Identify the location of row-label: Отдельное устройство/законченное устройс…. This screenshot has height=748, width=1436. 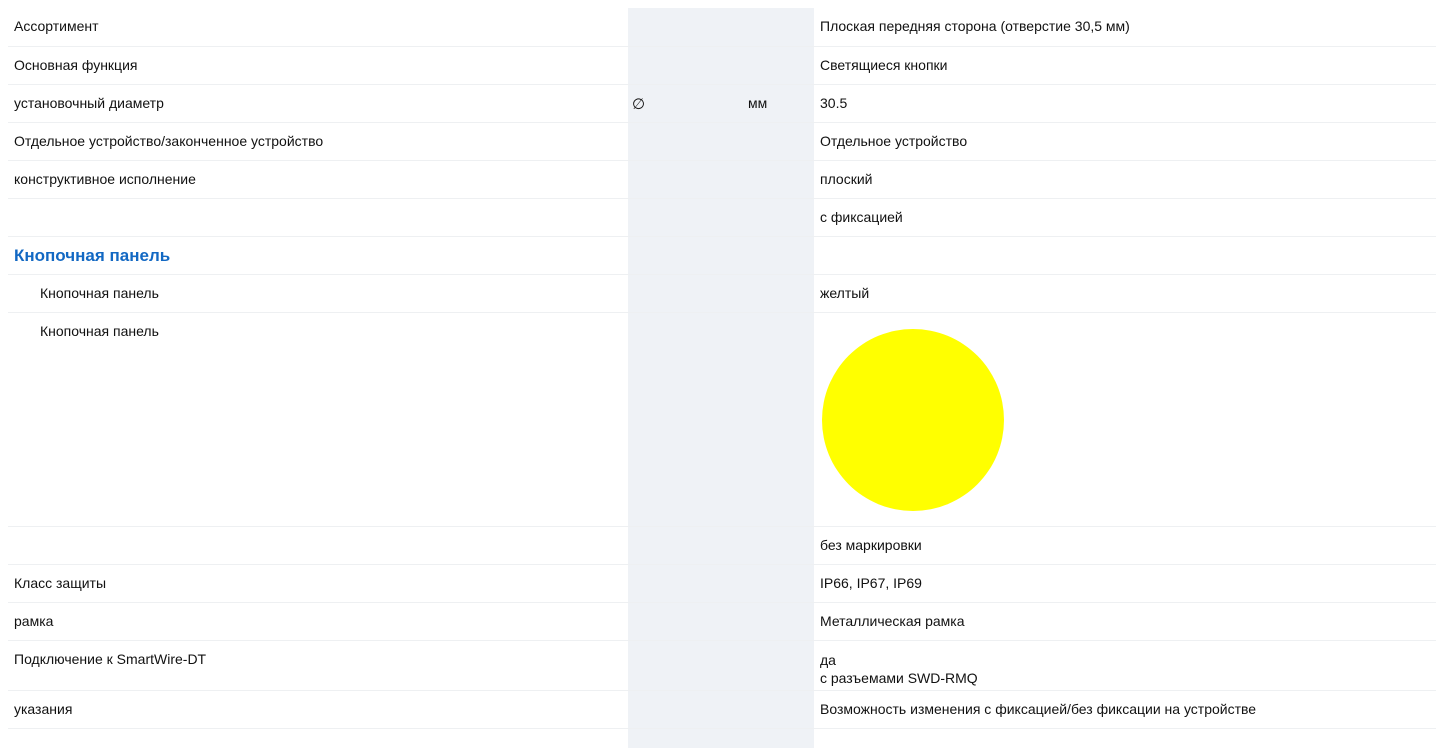
(318, 141).